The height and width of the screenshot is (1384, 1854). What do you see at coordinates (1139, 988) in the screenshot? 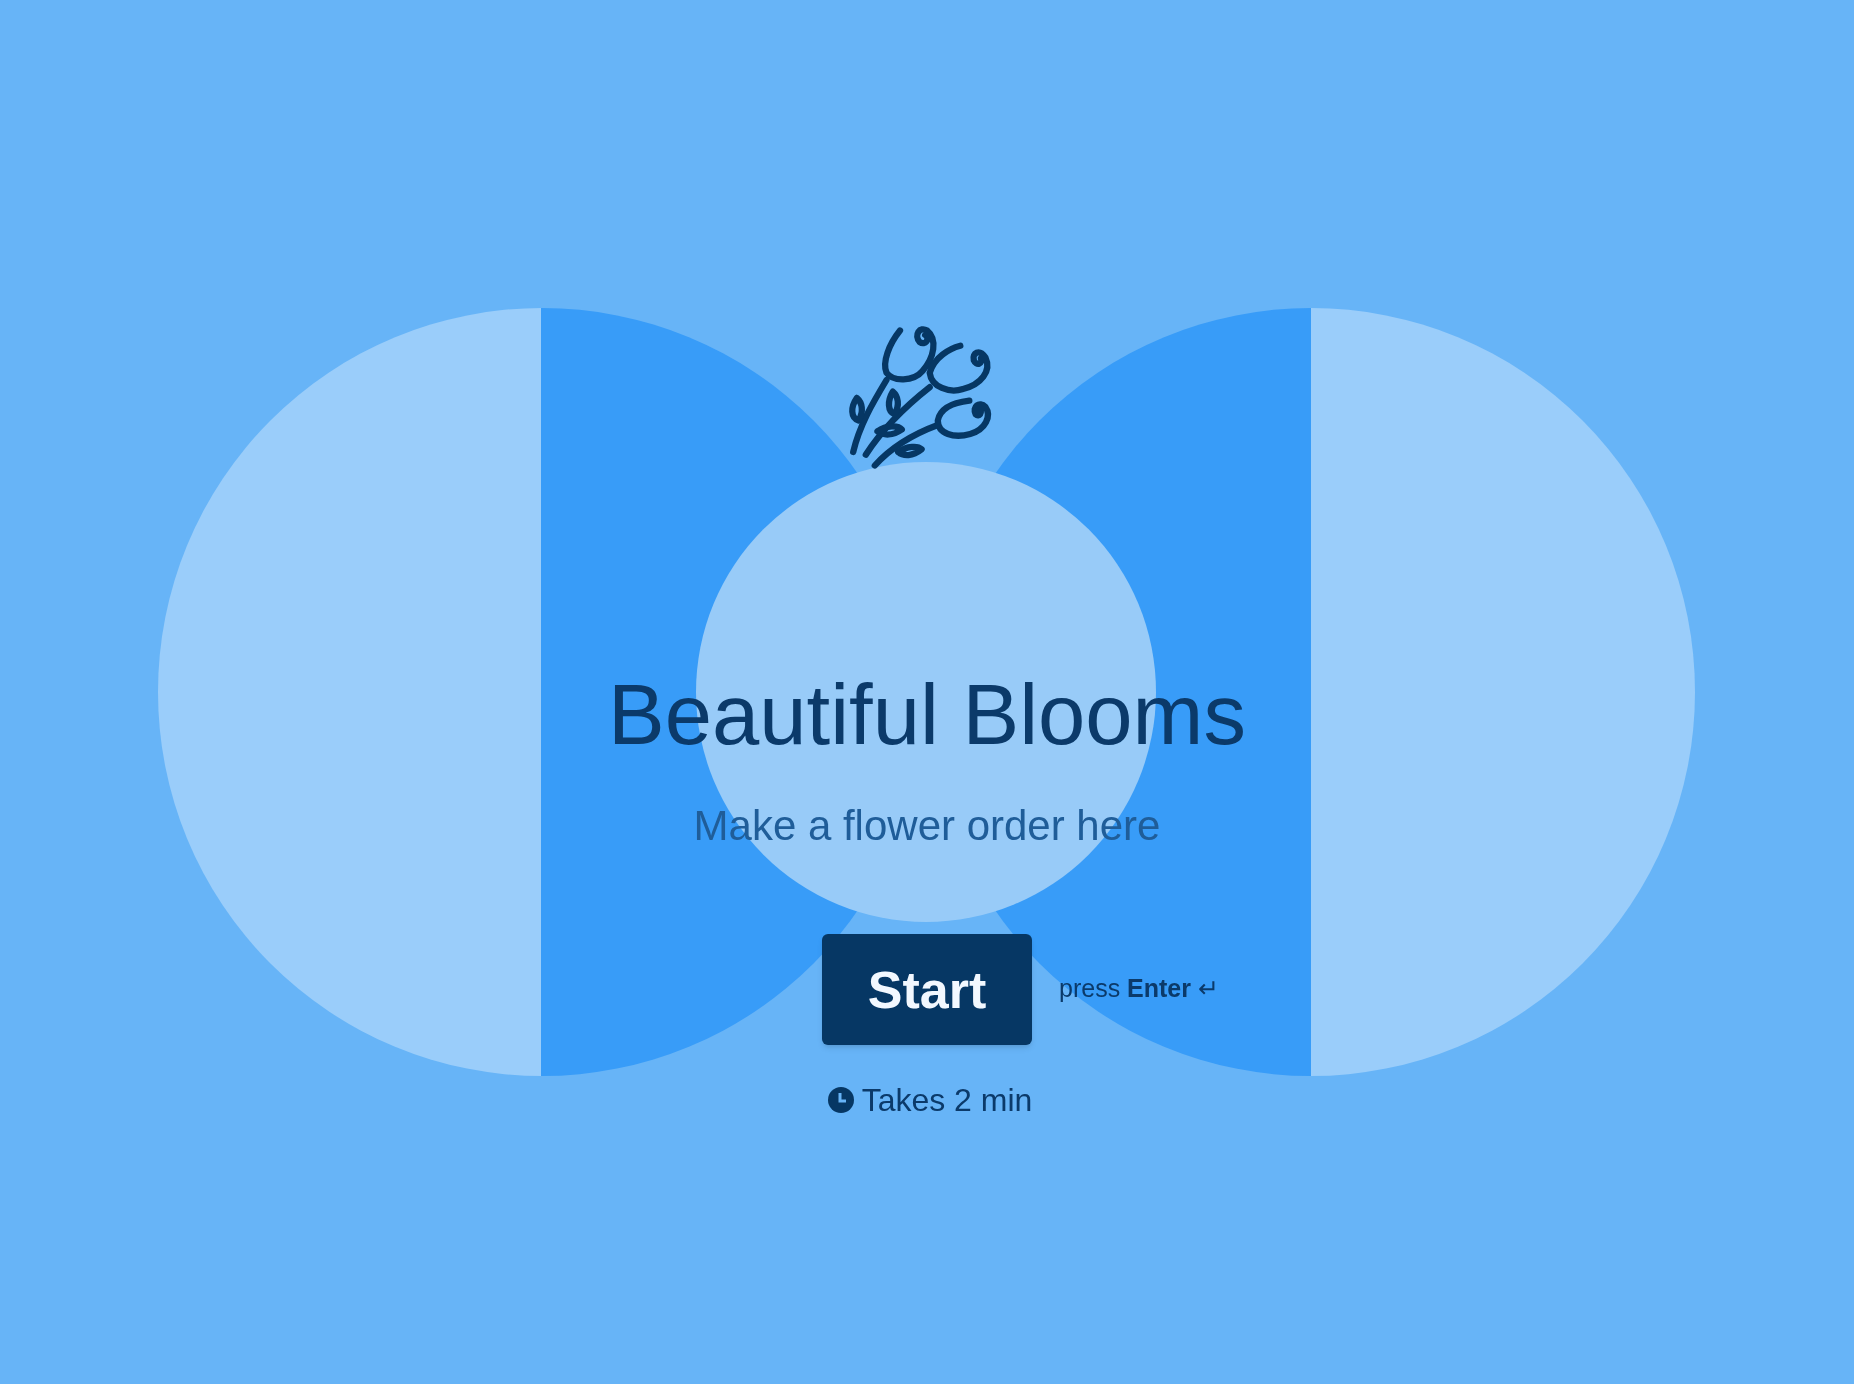
I see `keyboard-hint: press Enter ↵` at bounding box center [1139, 988].